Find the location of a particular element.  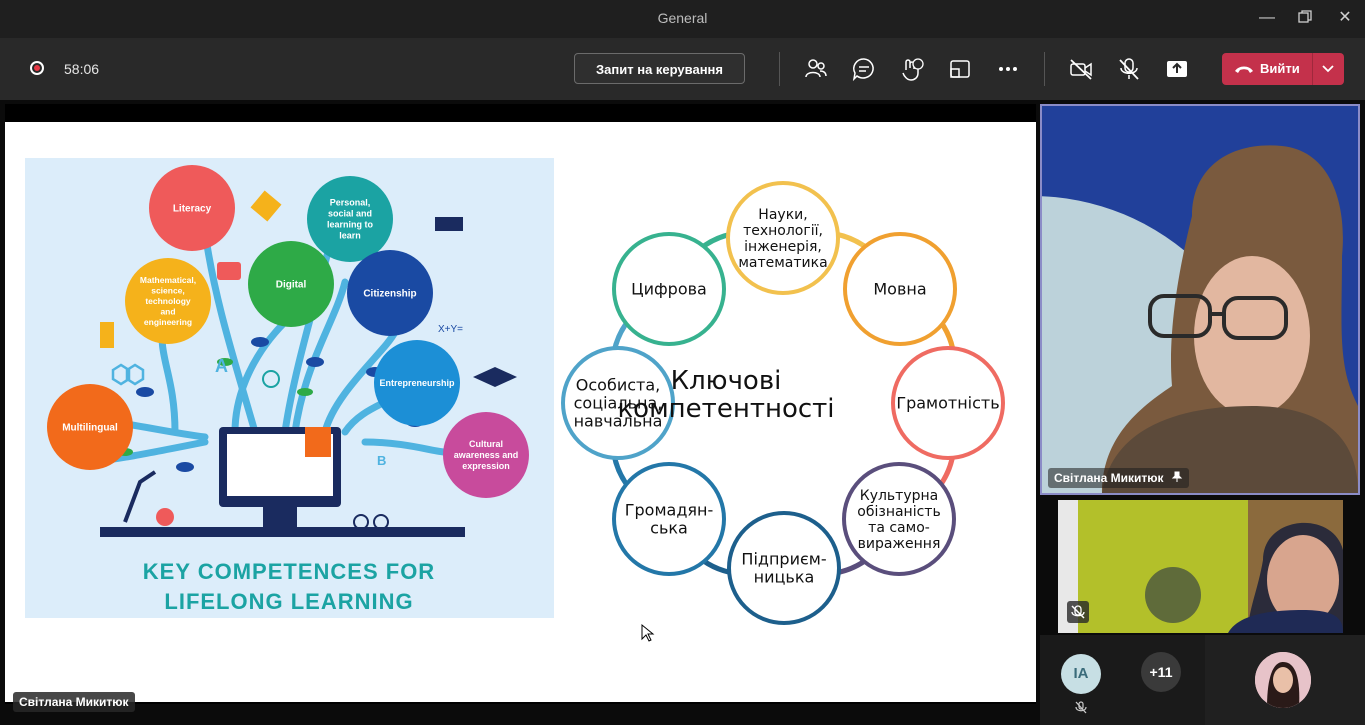

monitor-stand is located at coordinates (280, 517).